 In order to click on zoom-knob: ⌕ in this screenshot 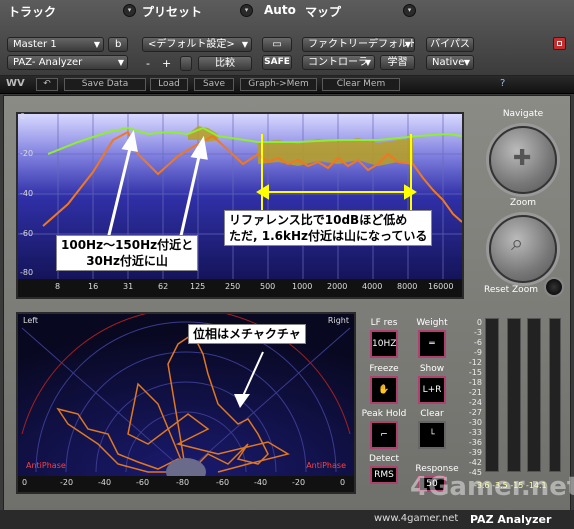, I will do `click(523, 249)`.